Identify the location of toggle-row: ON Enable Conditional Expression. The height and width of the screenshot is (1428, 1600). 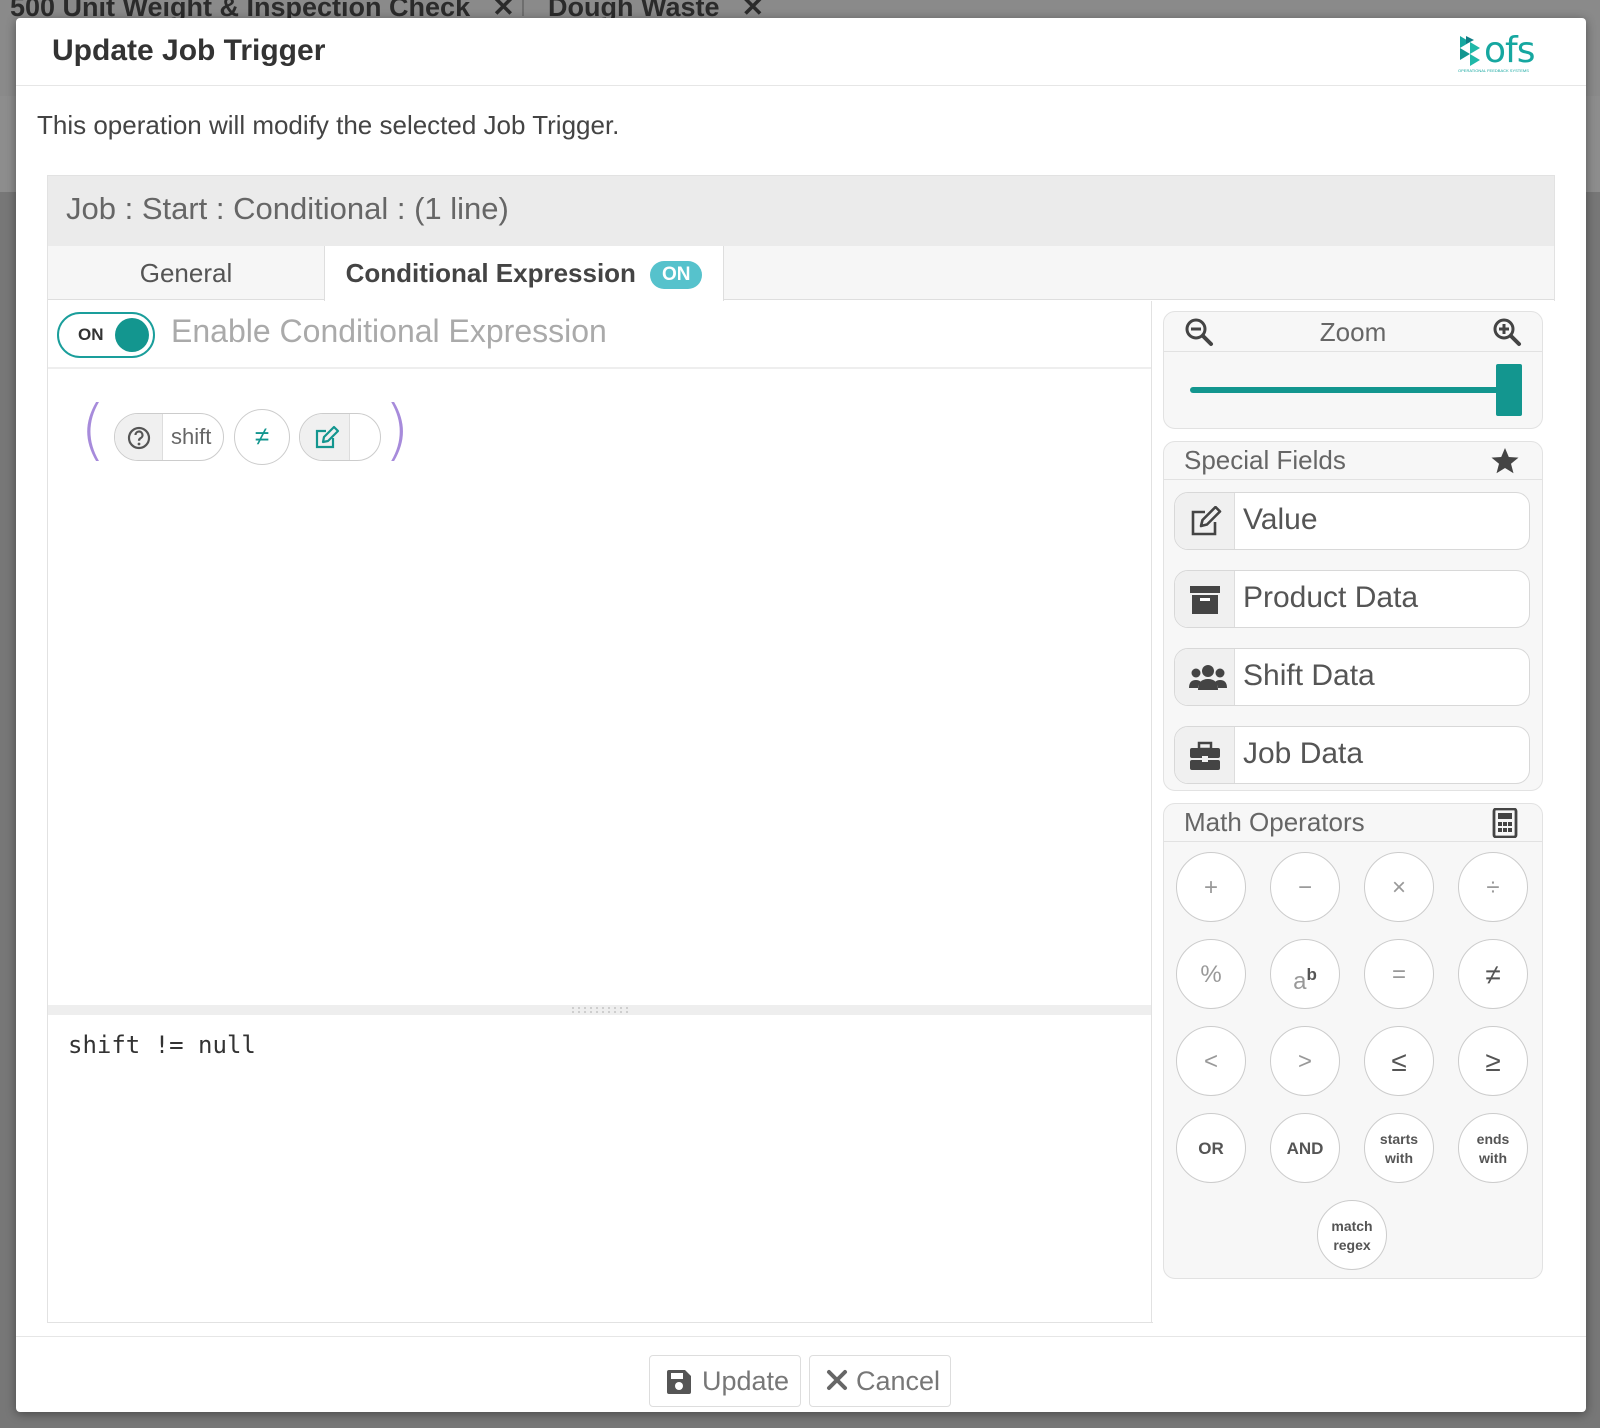
(599, 335).